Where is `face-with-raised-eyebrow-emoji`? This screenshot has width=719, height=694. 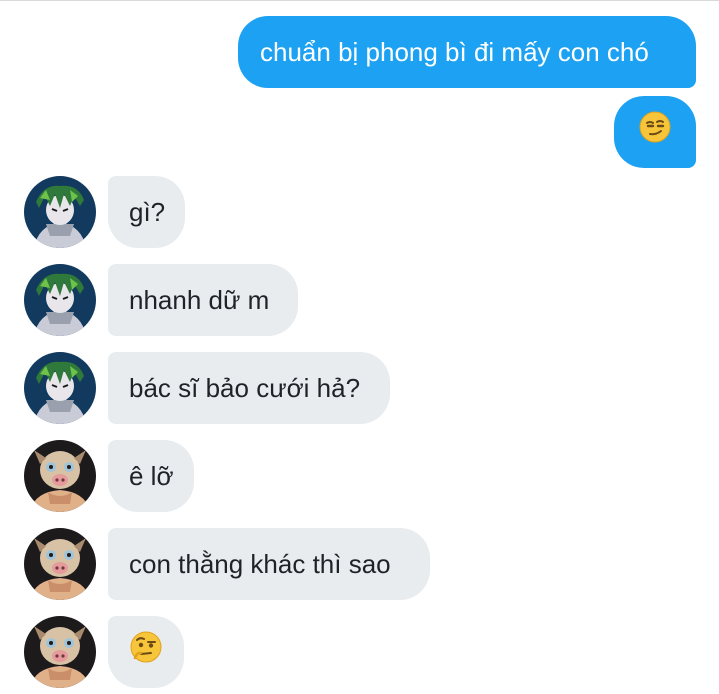 face-with-raised-eyebrow-emoji is located at coordinates (146, 654).